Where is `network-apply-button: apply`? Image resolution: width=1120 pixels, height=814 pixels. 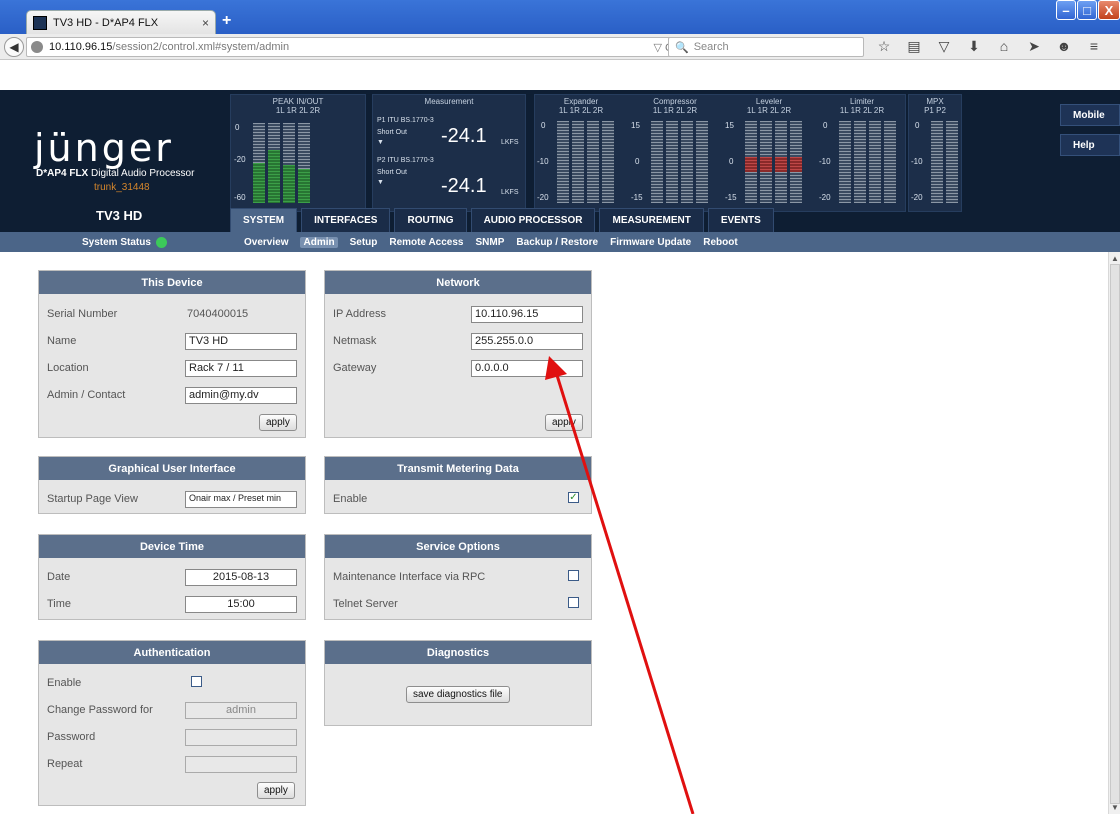 network-apply-button: apply is located at coordinates (564, 422).